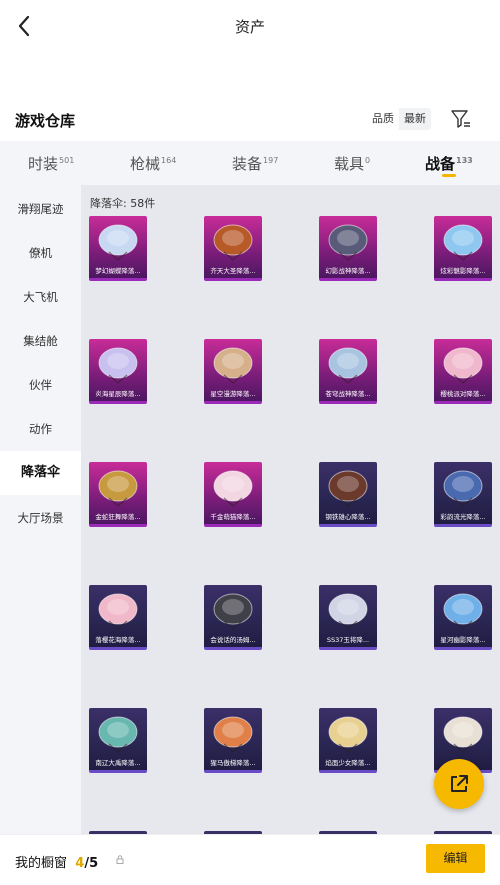  I want to click on sidebar-item-plane: 大飞机, so click(40, 297).